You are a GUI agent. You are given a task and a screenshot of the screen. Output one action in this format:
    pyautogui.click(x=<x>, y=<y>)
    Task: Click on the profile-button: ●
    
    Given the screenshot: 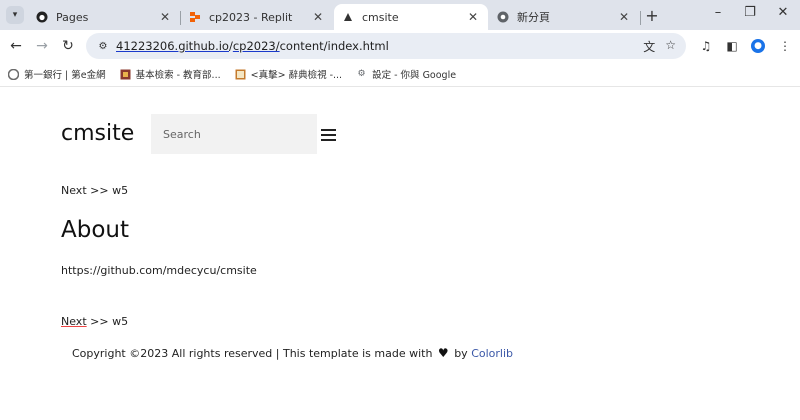 What is the action you would take?
    pyautogui.click(x=758, y=46)
    